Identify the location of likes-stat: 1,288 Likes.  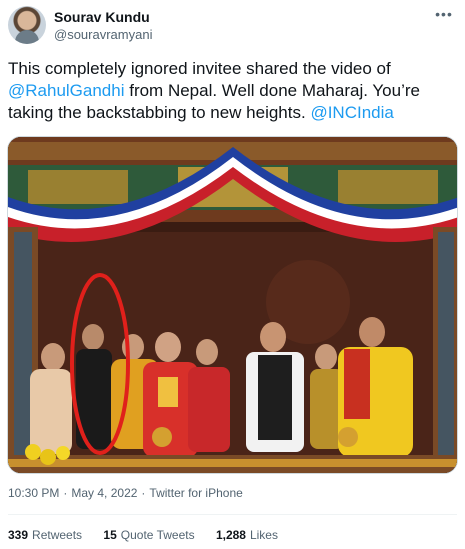
(247, 535).